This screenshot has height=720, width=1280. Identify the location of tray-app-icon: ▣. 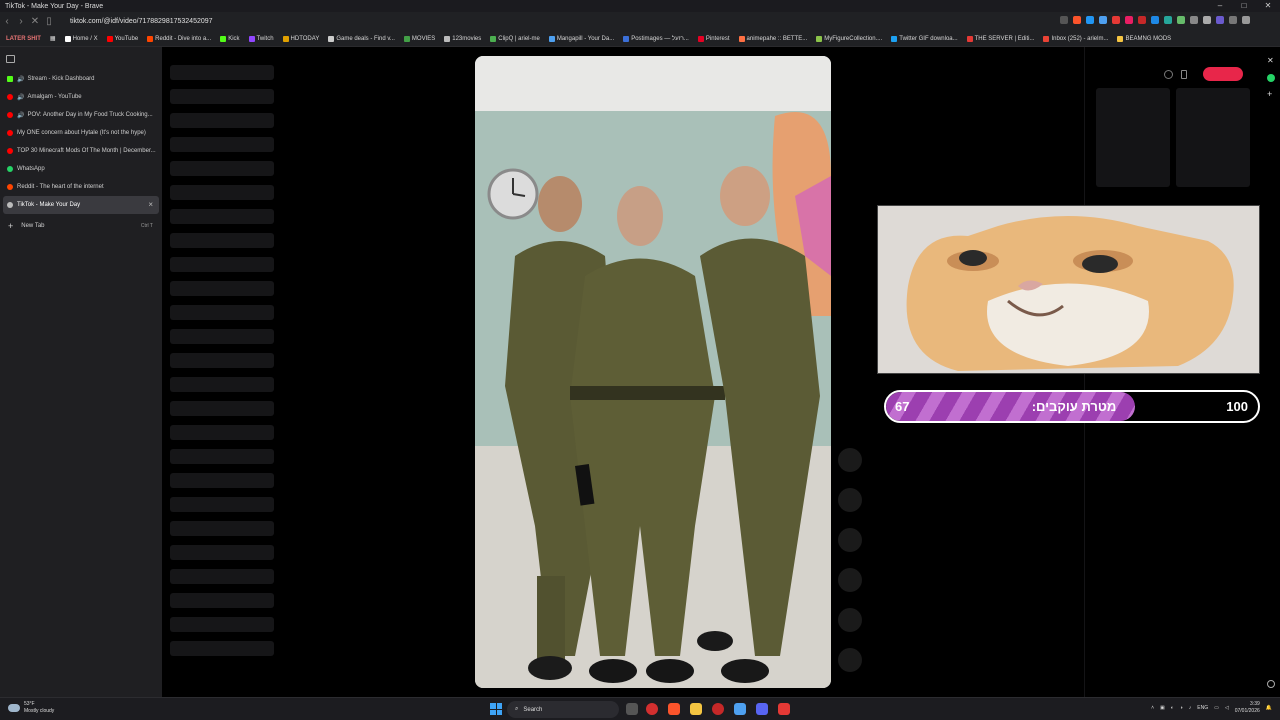
(1162, 708).